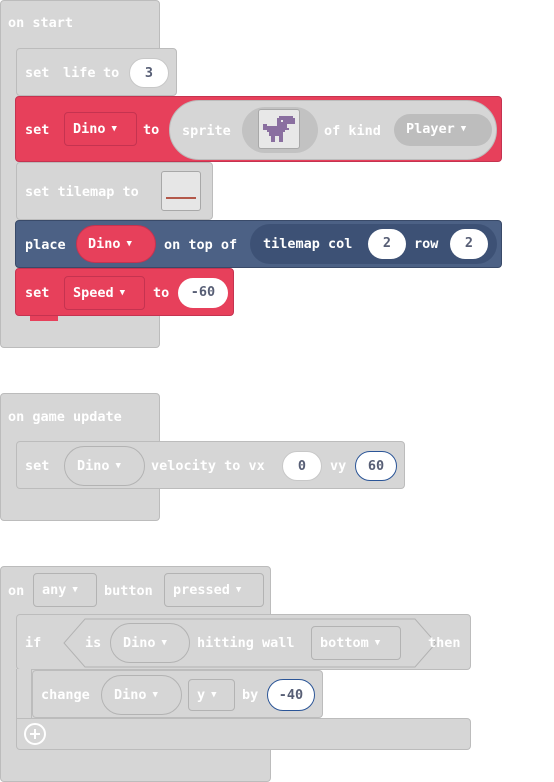  What do you see at coordinates (65, 695) in the screenshot?
I see `change-keyword: change` at bounding box center [65, 695].